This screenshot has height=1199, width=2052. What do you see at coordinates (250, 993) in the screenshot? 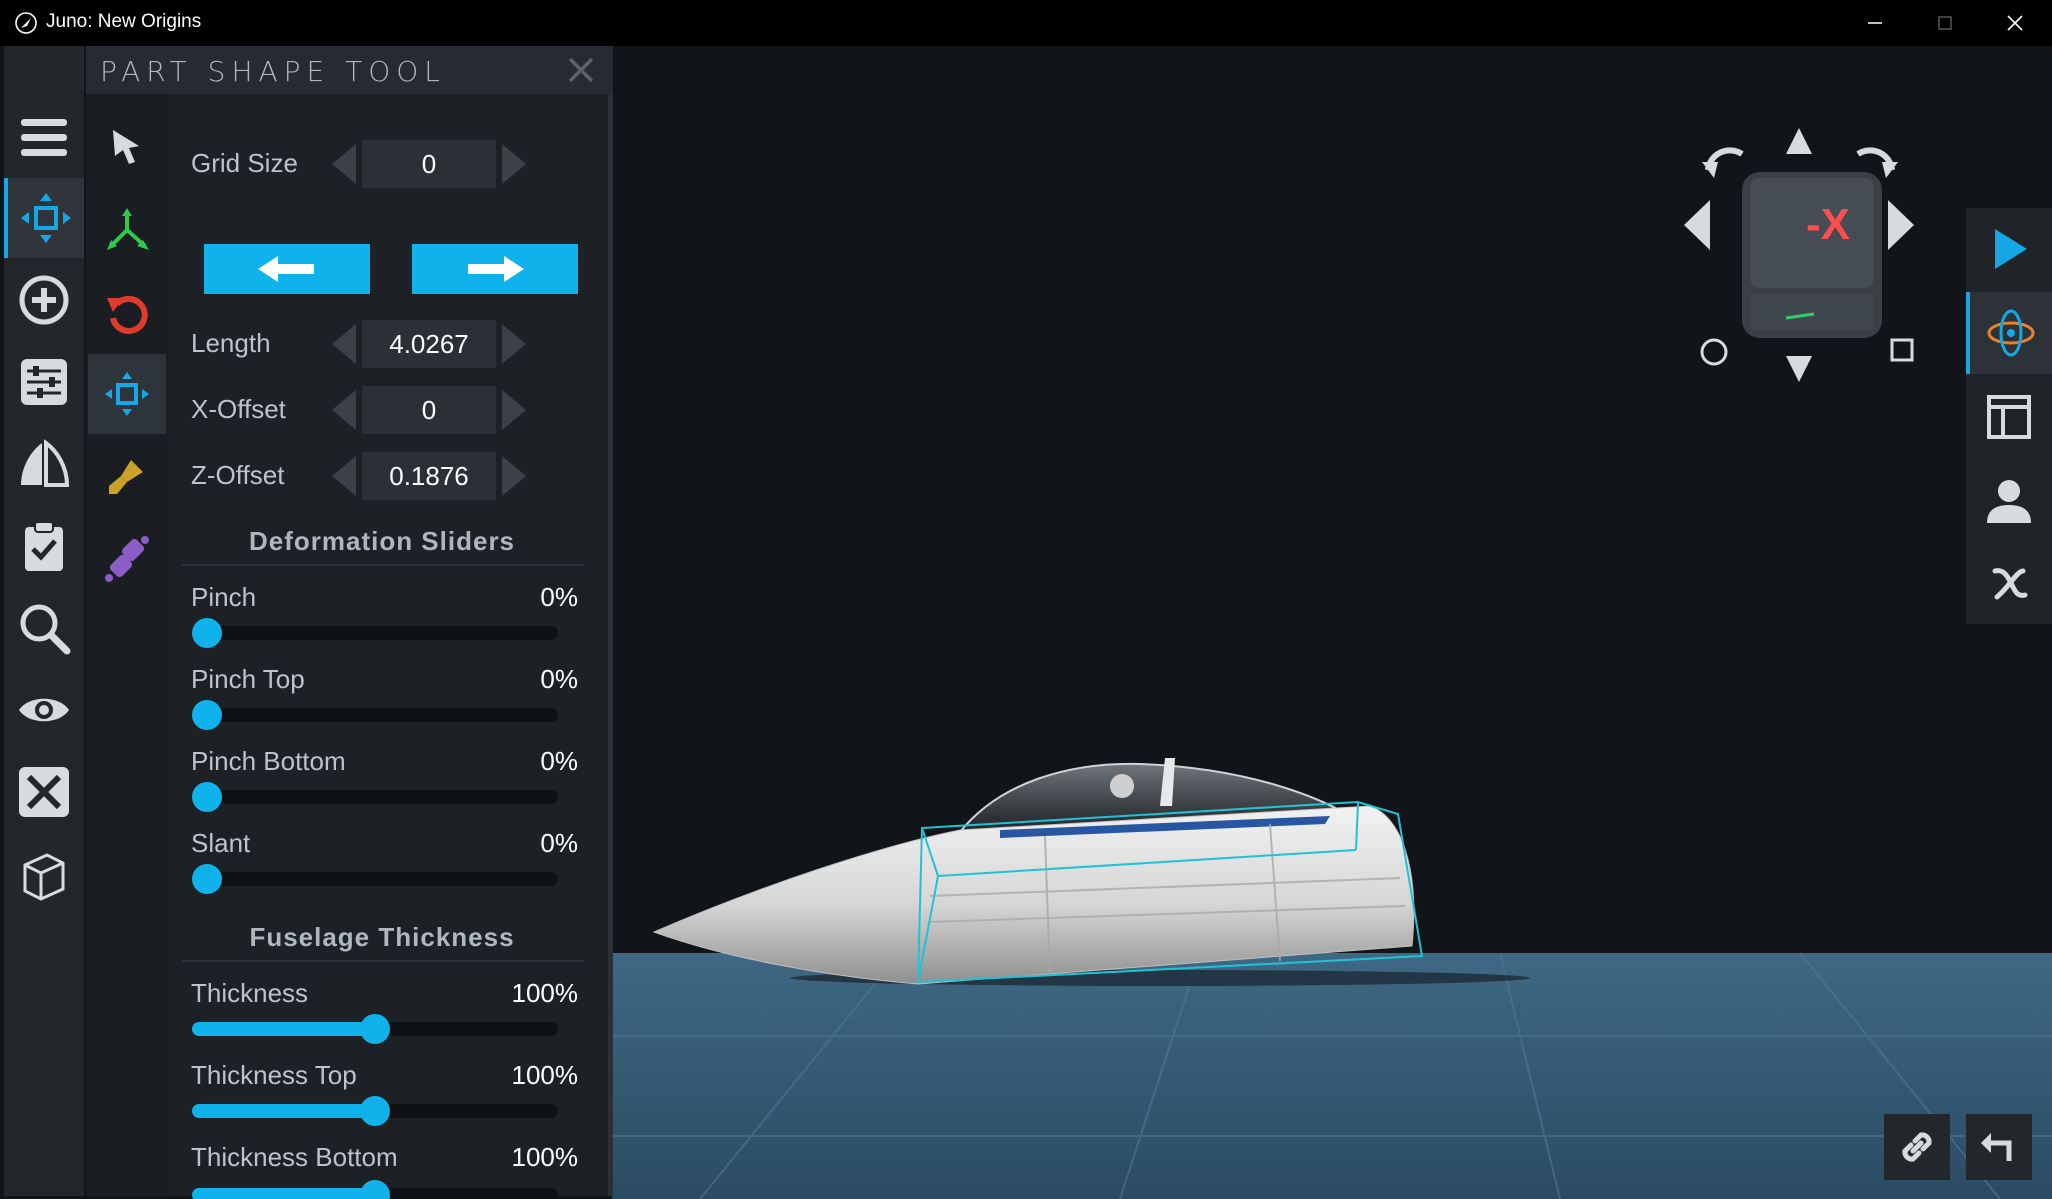
I see `thickness-label: Thickness` at bounding box center [250, 993].